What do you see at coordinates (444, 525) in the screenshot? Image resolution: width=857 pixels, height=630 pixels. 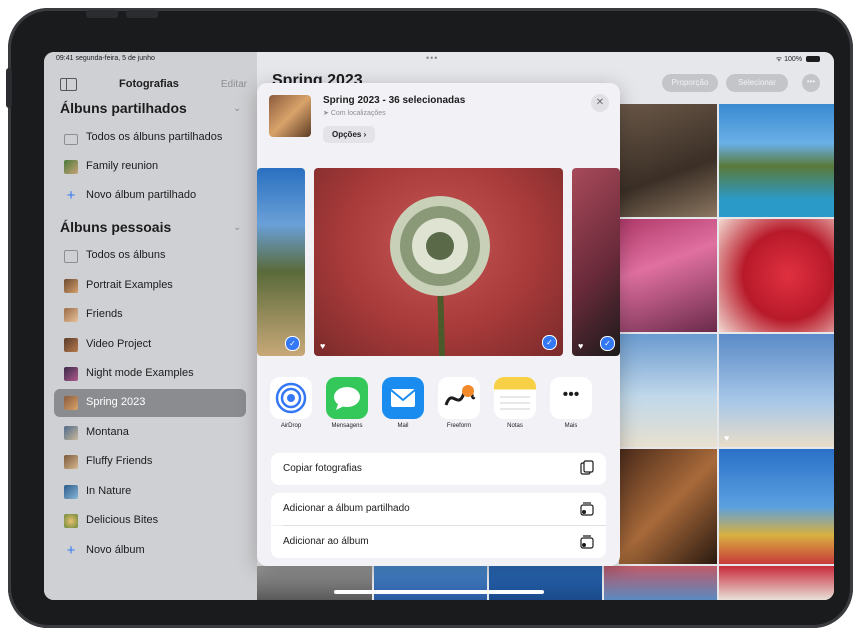 I see `divider` at bounding box center [444, 525].